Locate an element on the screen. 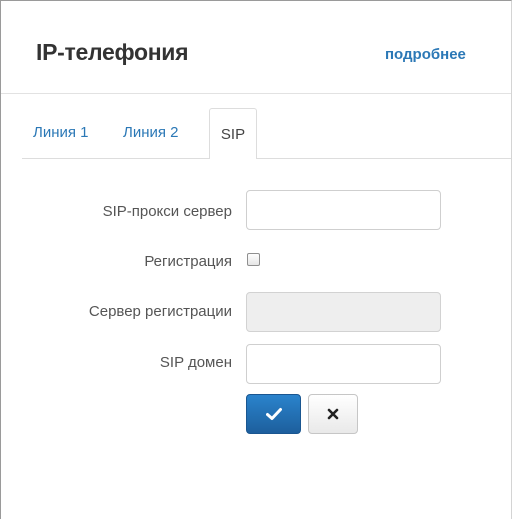 The height and width of the screenshot is (520, 512). sip-domain-input is located at coordinates (343, 364).